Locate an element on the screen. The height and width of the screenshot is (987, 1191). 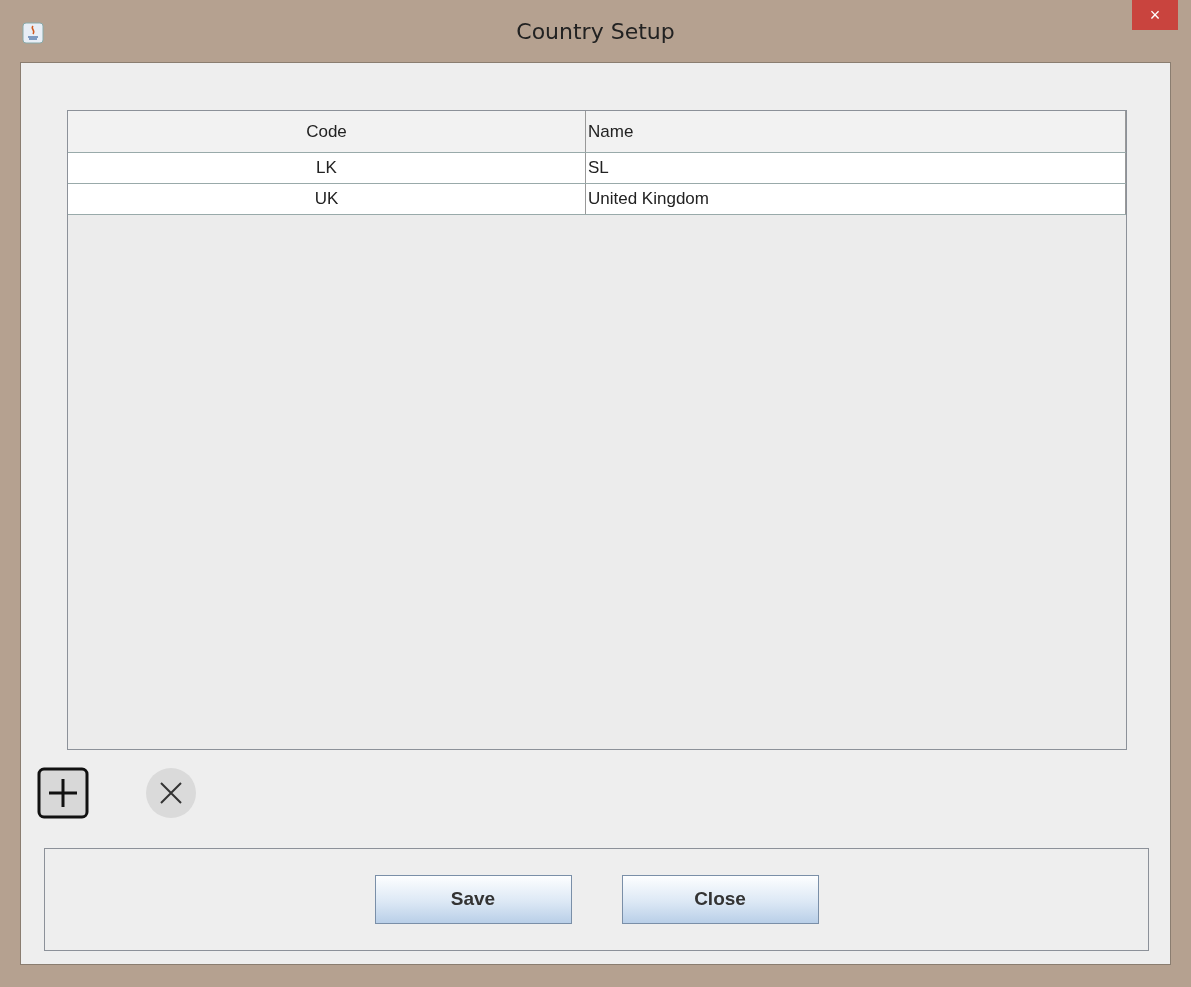
column-header: Name is located at coordinates (856, 131).